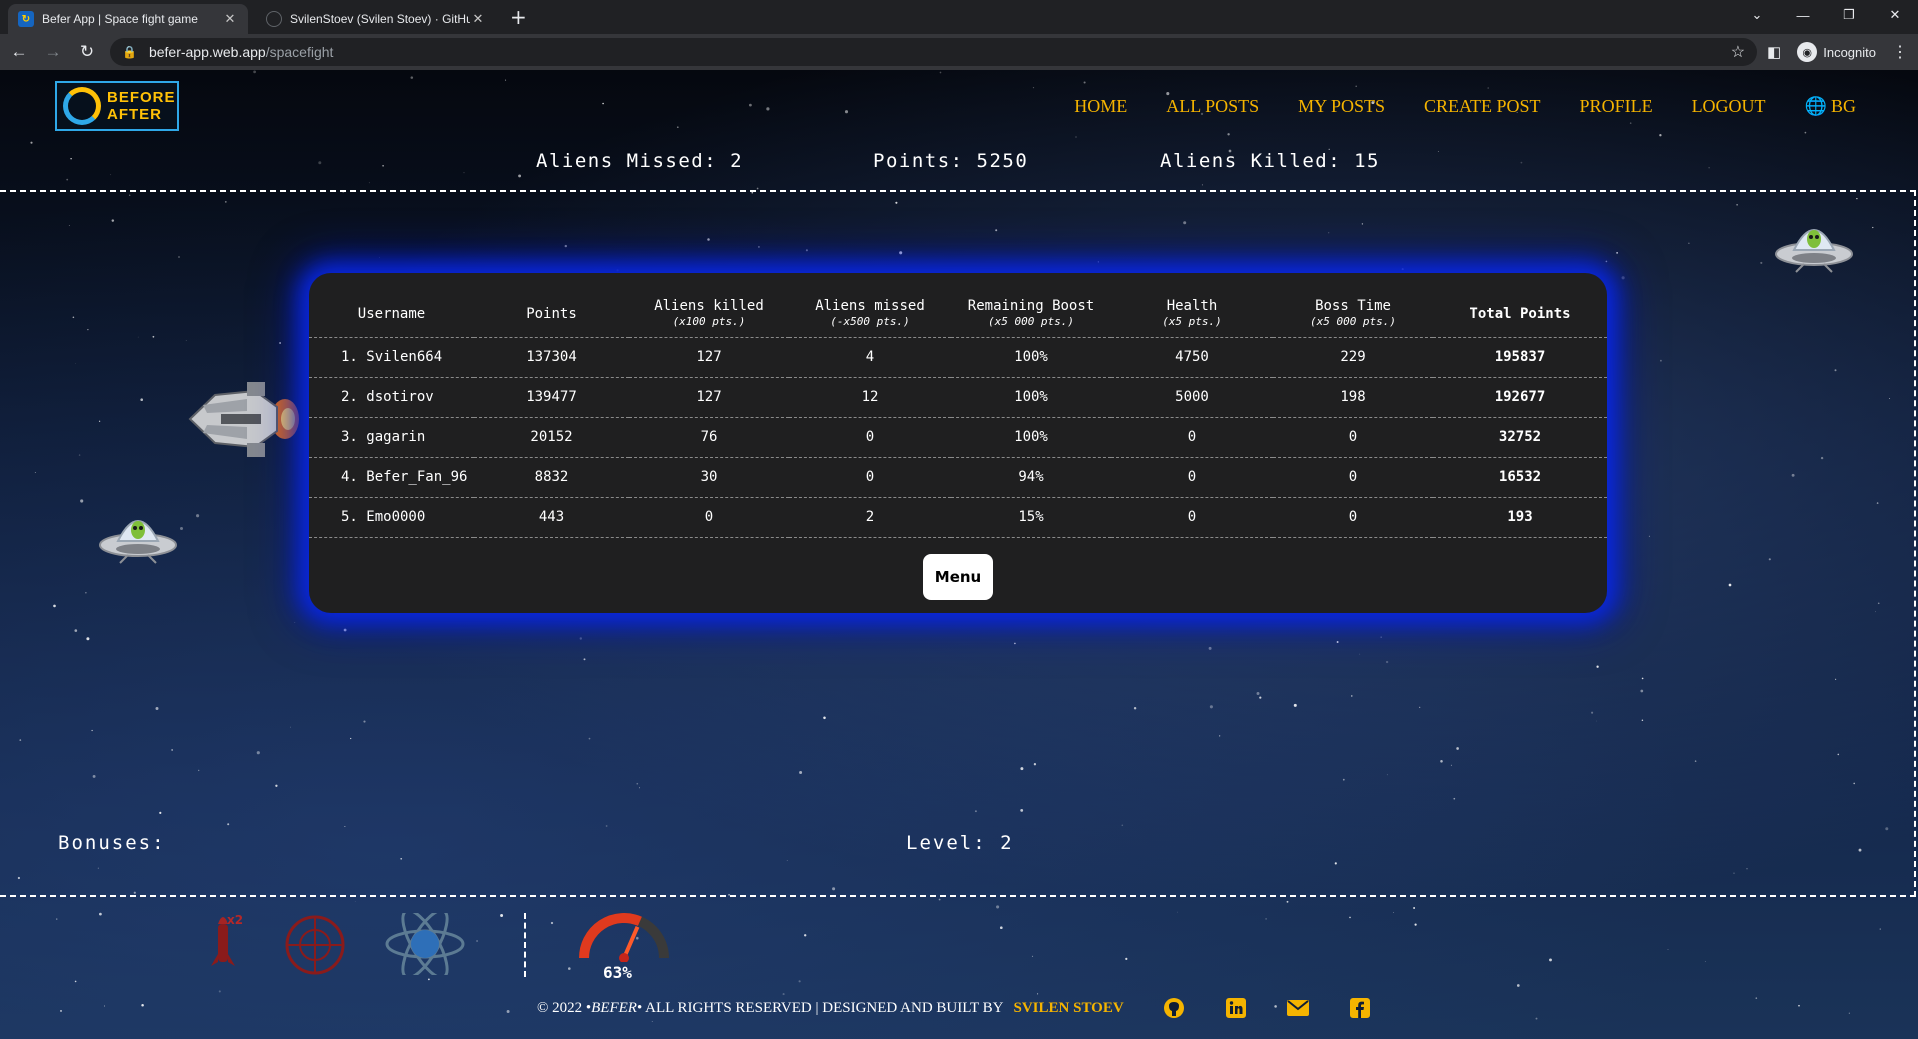 Image resolution: width=1918 pixels, height=1039 pixels. I want to click on nav-create-post: CREATE POST, so click(1482, 106).